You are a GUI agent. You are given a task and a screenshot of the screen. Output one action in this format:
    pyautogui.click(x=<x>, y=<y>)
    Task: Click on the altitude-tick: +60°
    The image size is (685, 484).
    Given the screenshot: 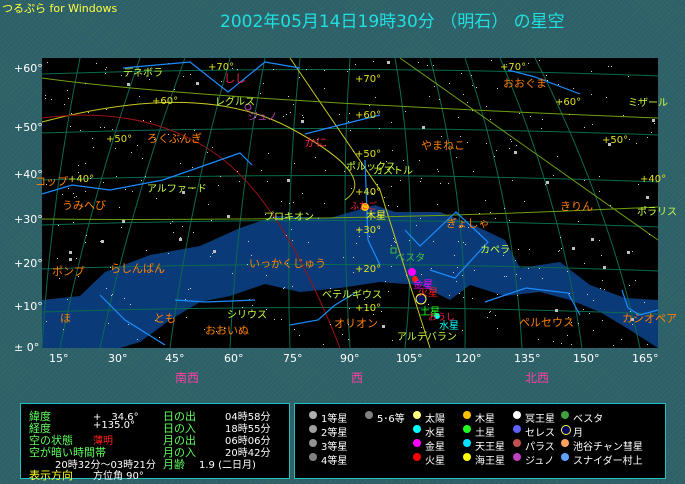 What is the action you would take?
    pyautogui.click(x=28, y=68)
    